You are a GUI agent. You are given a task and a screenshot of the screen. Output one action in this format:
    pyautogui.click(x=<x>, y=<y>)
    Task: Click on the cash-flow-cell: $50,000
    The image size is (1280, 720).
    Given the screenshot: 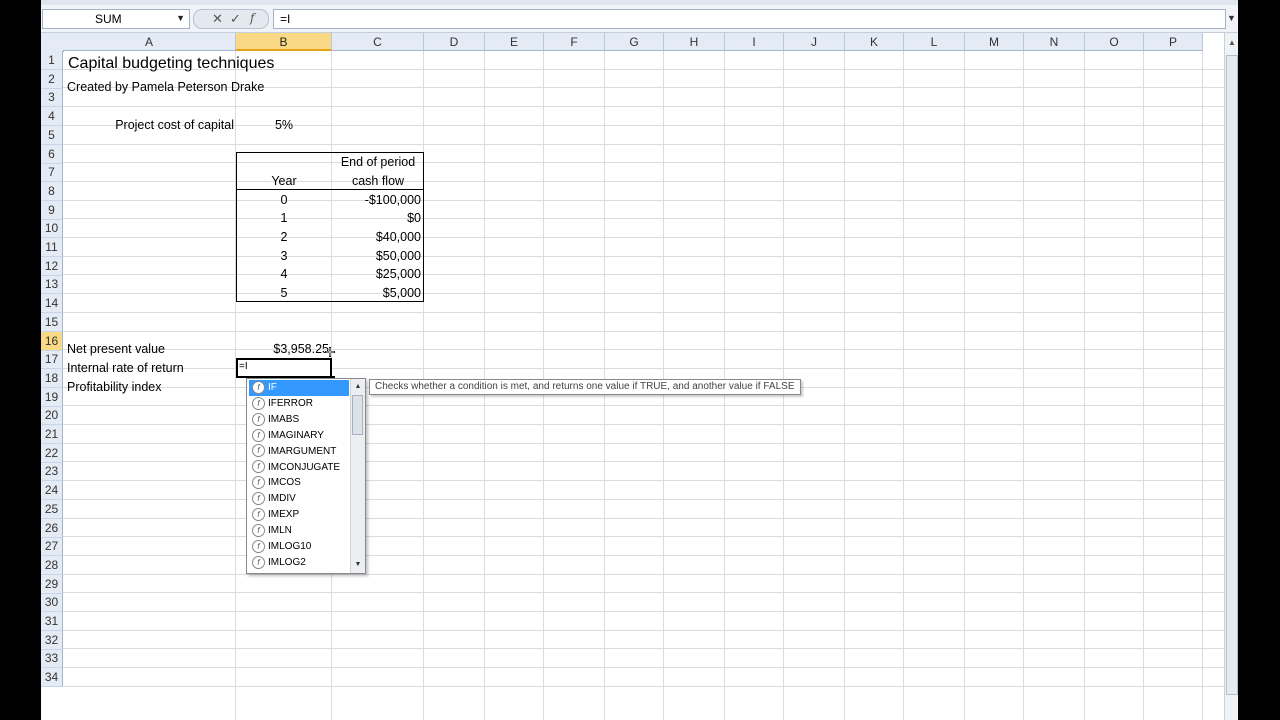 What is the action you would take?
    pyautogui.click(x=376, y=256)
    